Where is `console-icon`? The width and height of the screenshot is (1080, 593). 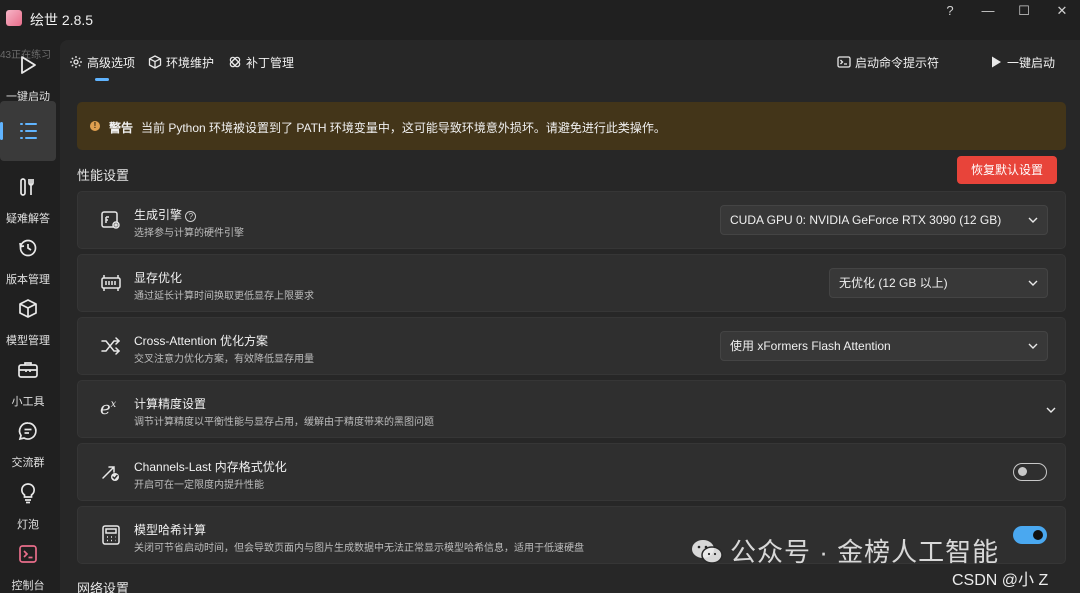
console-icon is located at coordinates (28, 554).